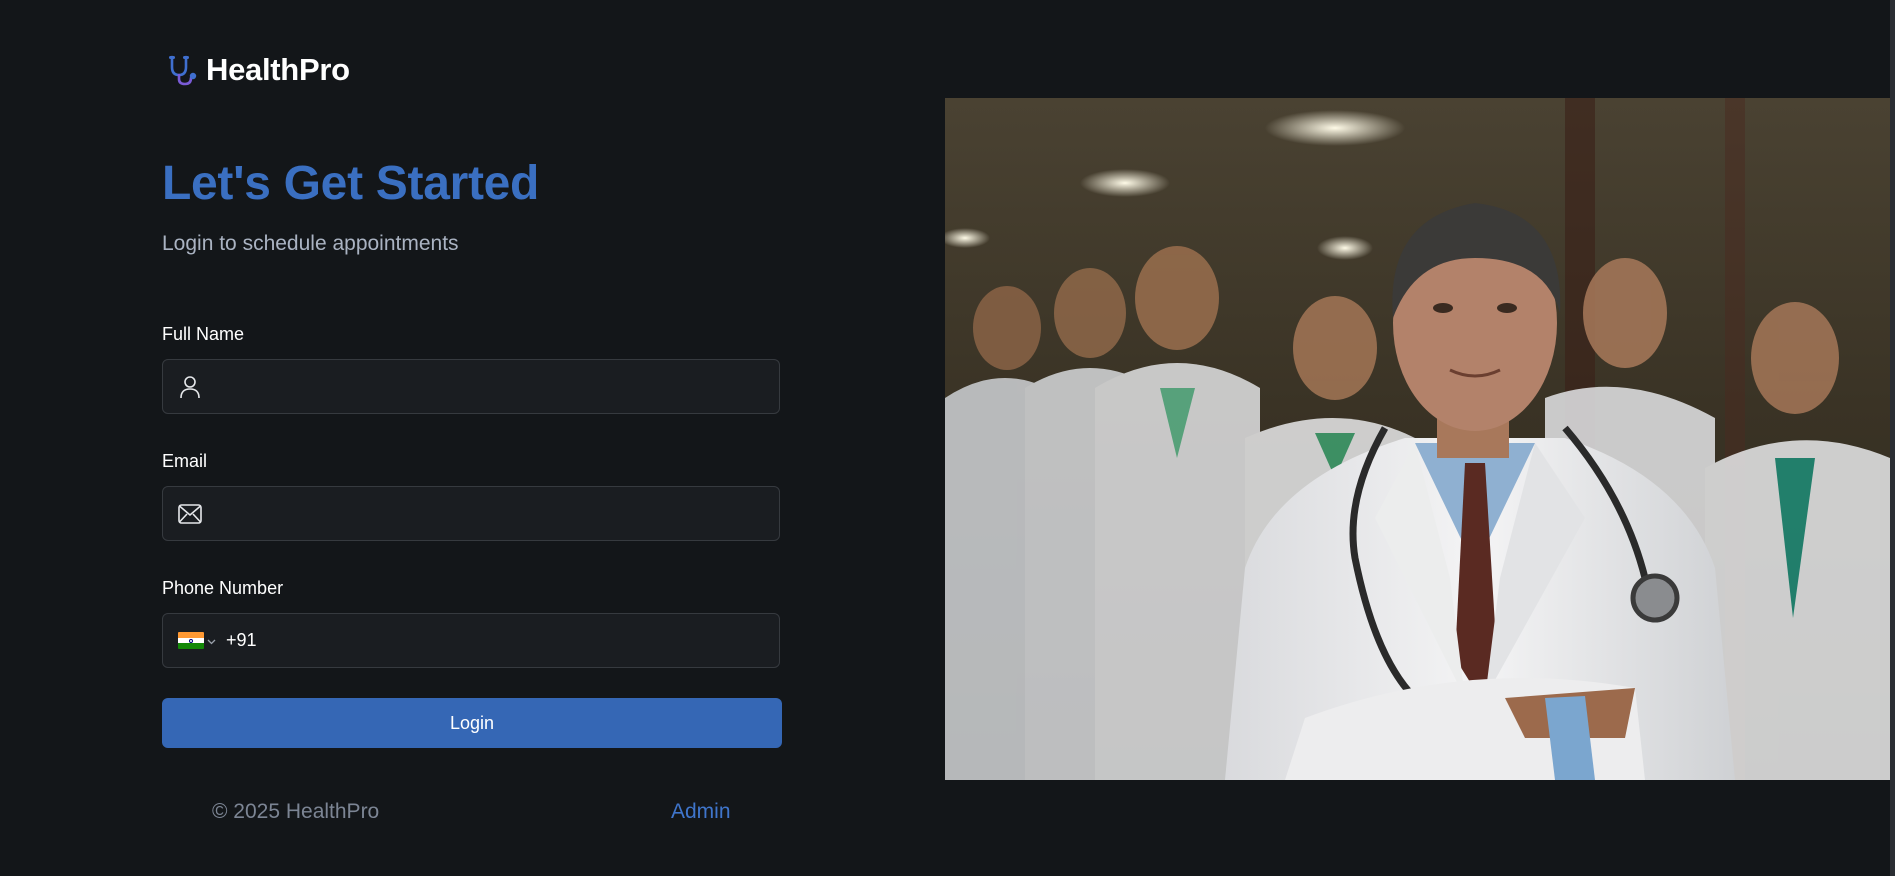  I want to click on admin-link: Admin, so click(701, 812).